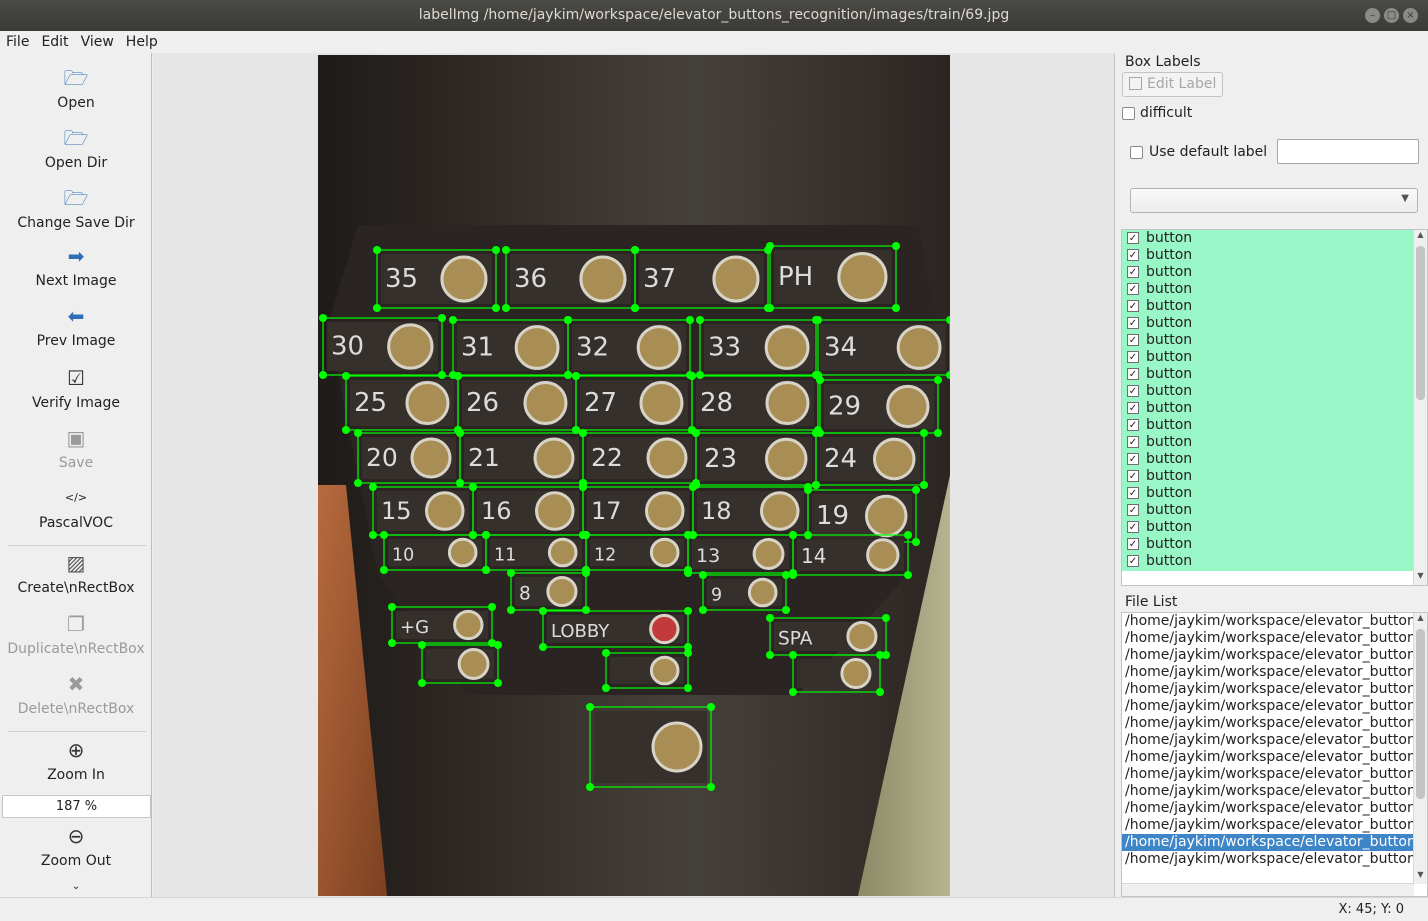 The width and height of the screenshot is (1428, 921). I want to click on prev-image-button: ⬅ Prev Image, so click(76, 326).